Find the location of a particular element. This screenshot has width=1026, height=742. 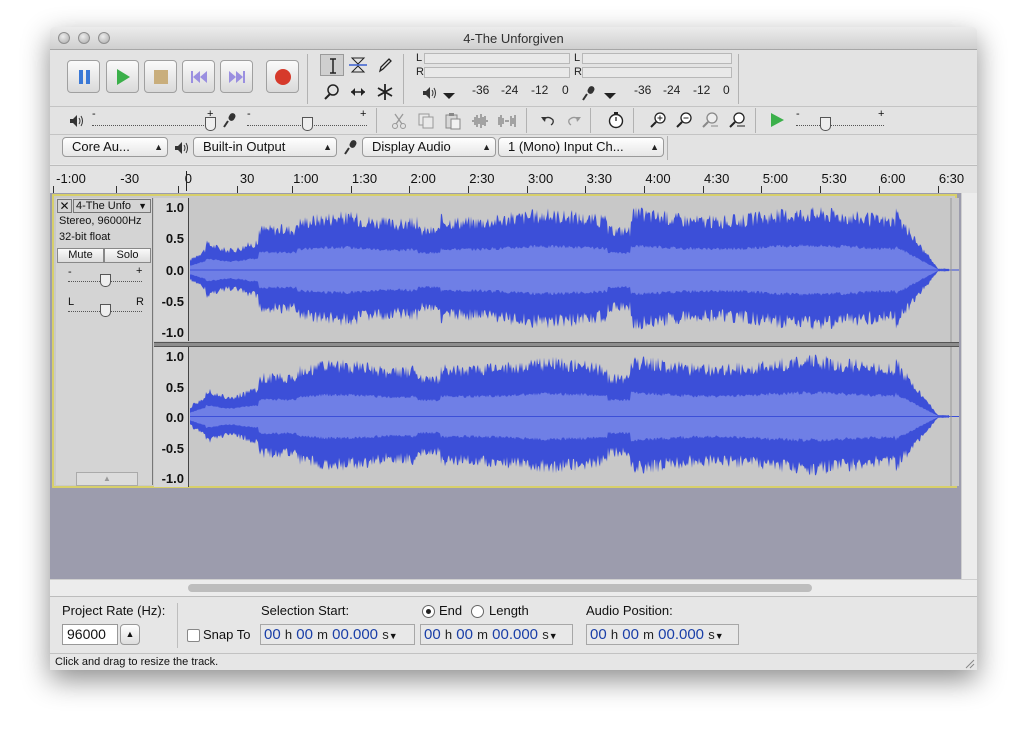

timeline-label: 4:00 is located at coordinates (658, 178).